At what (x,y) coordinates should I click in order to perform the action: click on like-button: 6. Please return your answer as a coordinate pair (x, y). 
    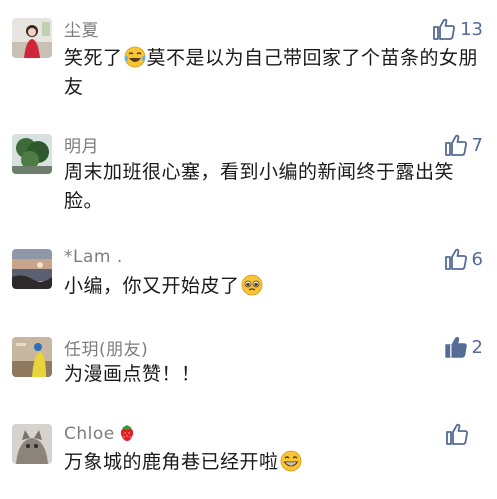
    Looking at the image, I should click on (463, 259).